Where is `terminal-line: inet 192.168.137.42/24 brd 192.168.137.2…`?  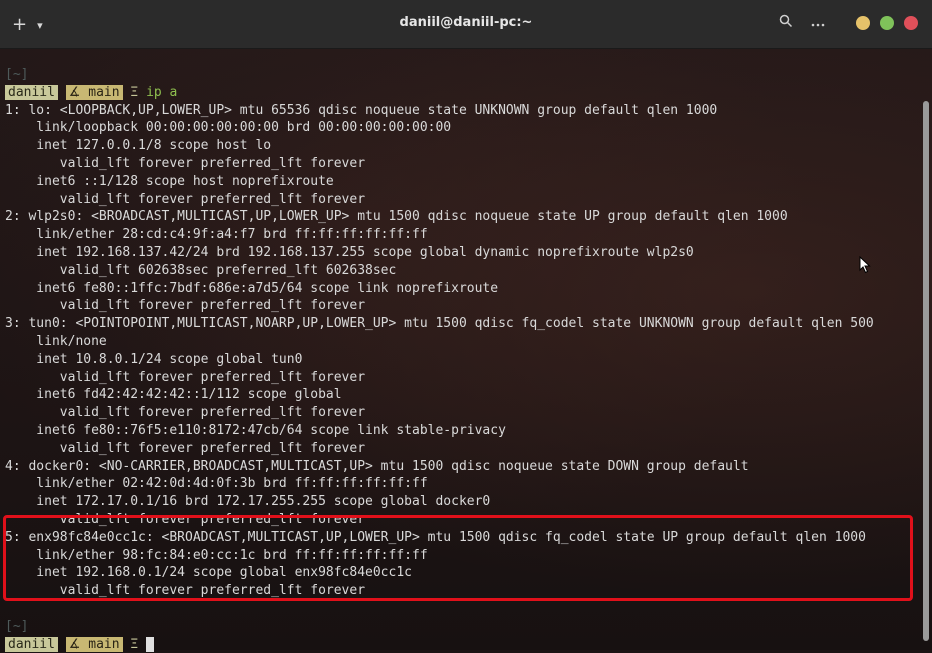
terminal-line: inet 192.168.137.42/24 brd 192.168.137.2… is located at coordinates (439, 253).